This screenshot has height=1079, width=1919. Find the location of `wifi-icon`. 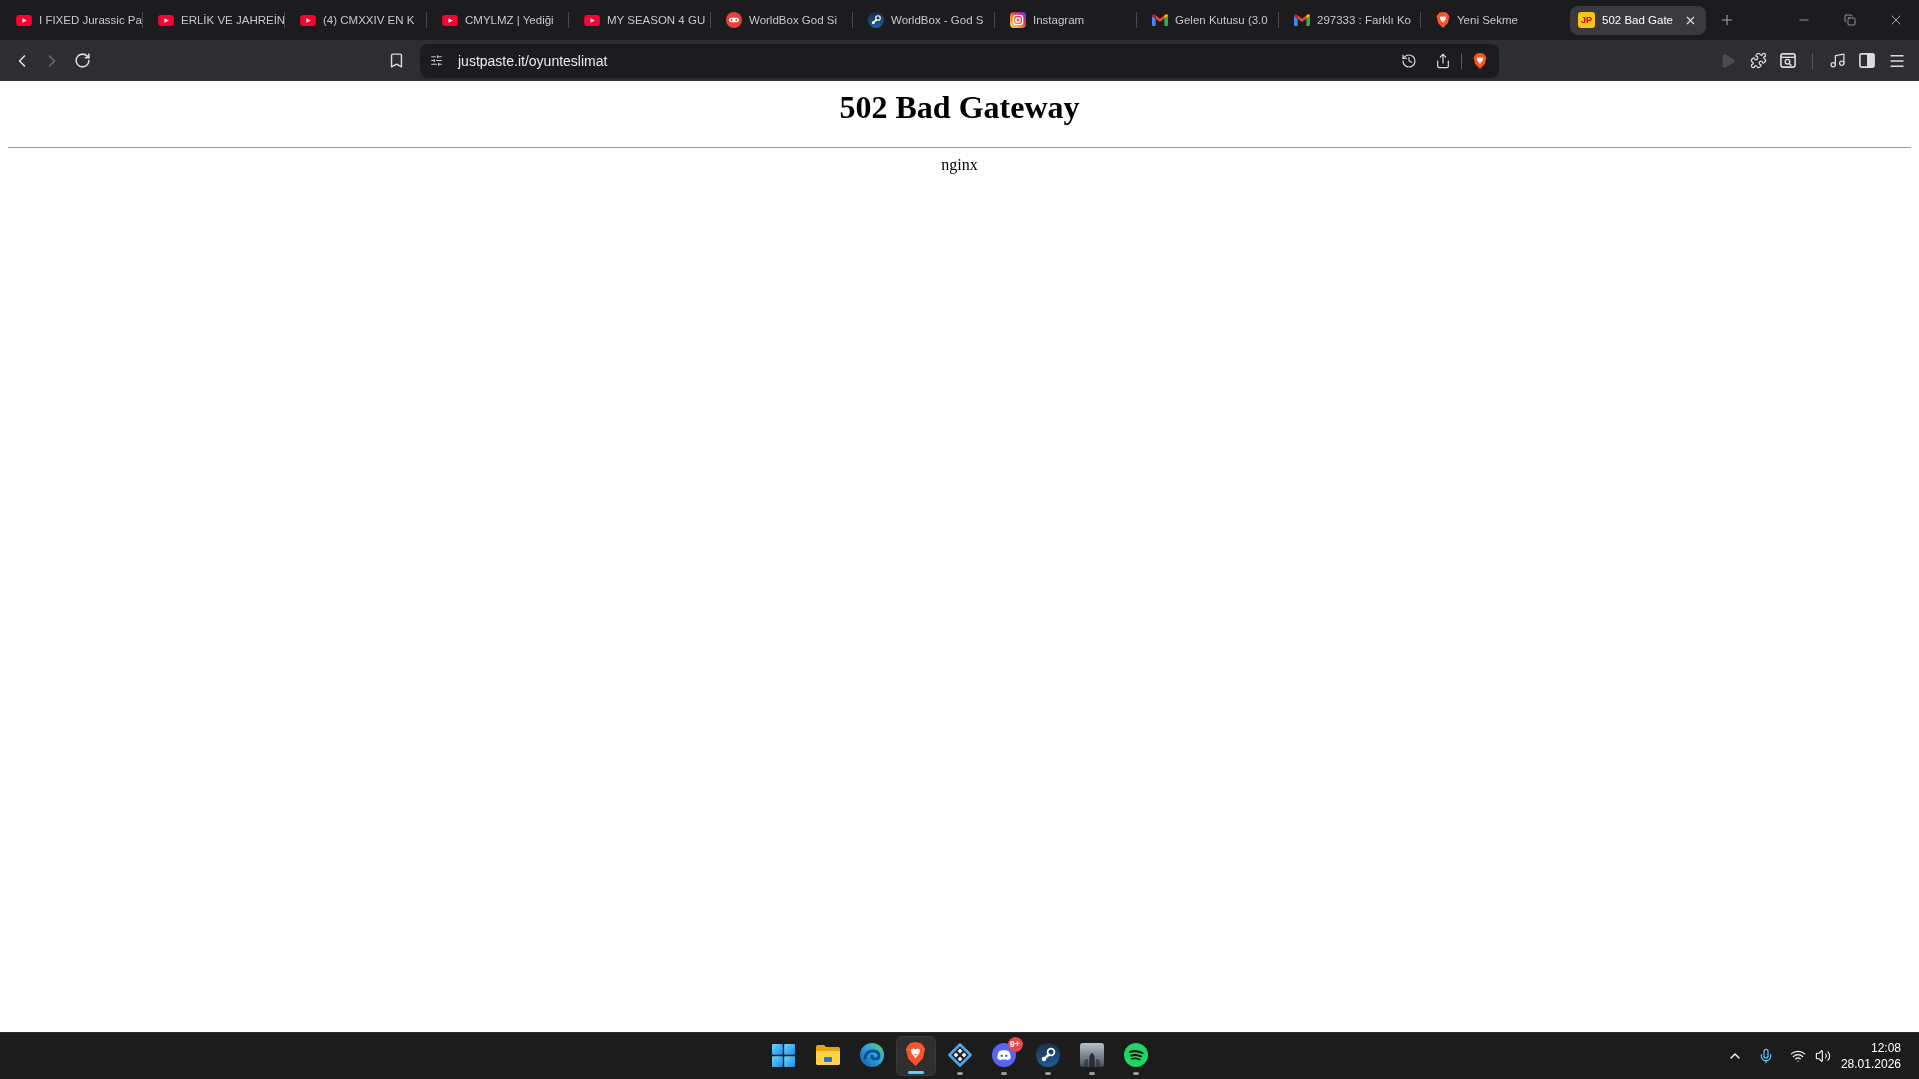

wifi-icon is located at coordinates (1797, 1056).